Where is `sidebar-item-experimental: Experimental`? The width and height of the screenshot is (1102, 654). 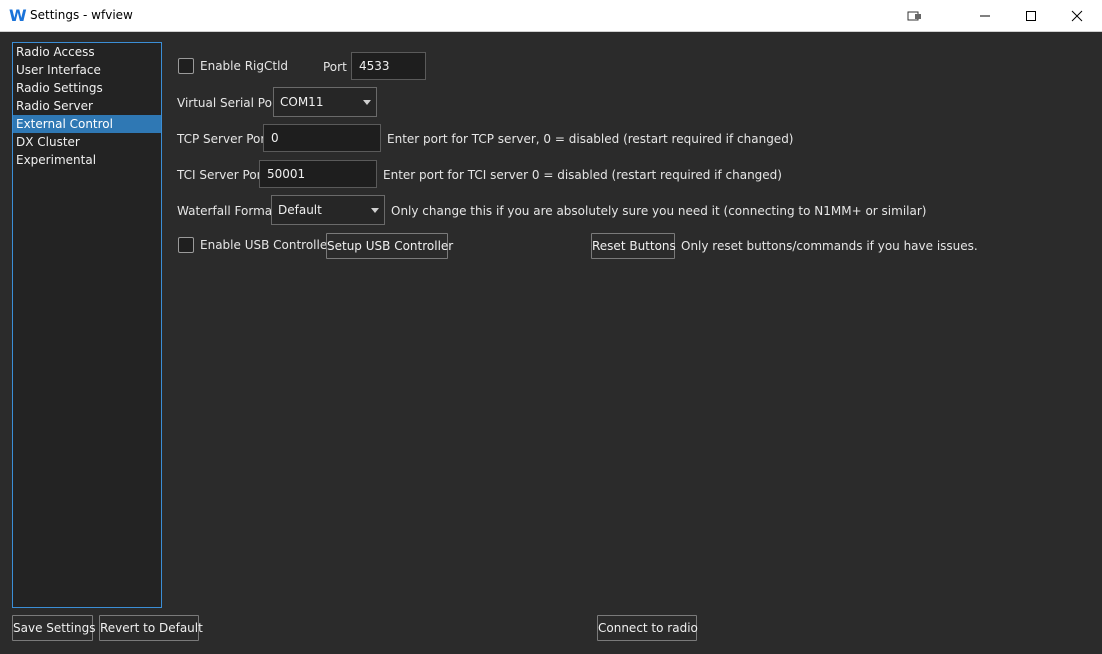
sidebar-item-experimental: Experimental is located at coordinates (87, 160).